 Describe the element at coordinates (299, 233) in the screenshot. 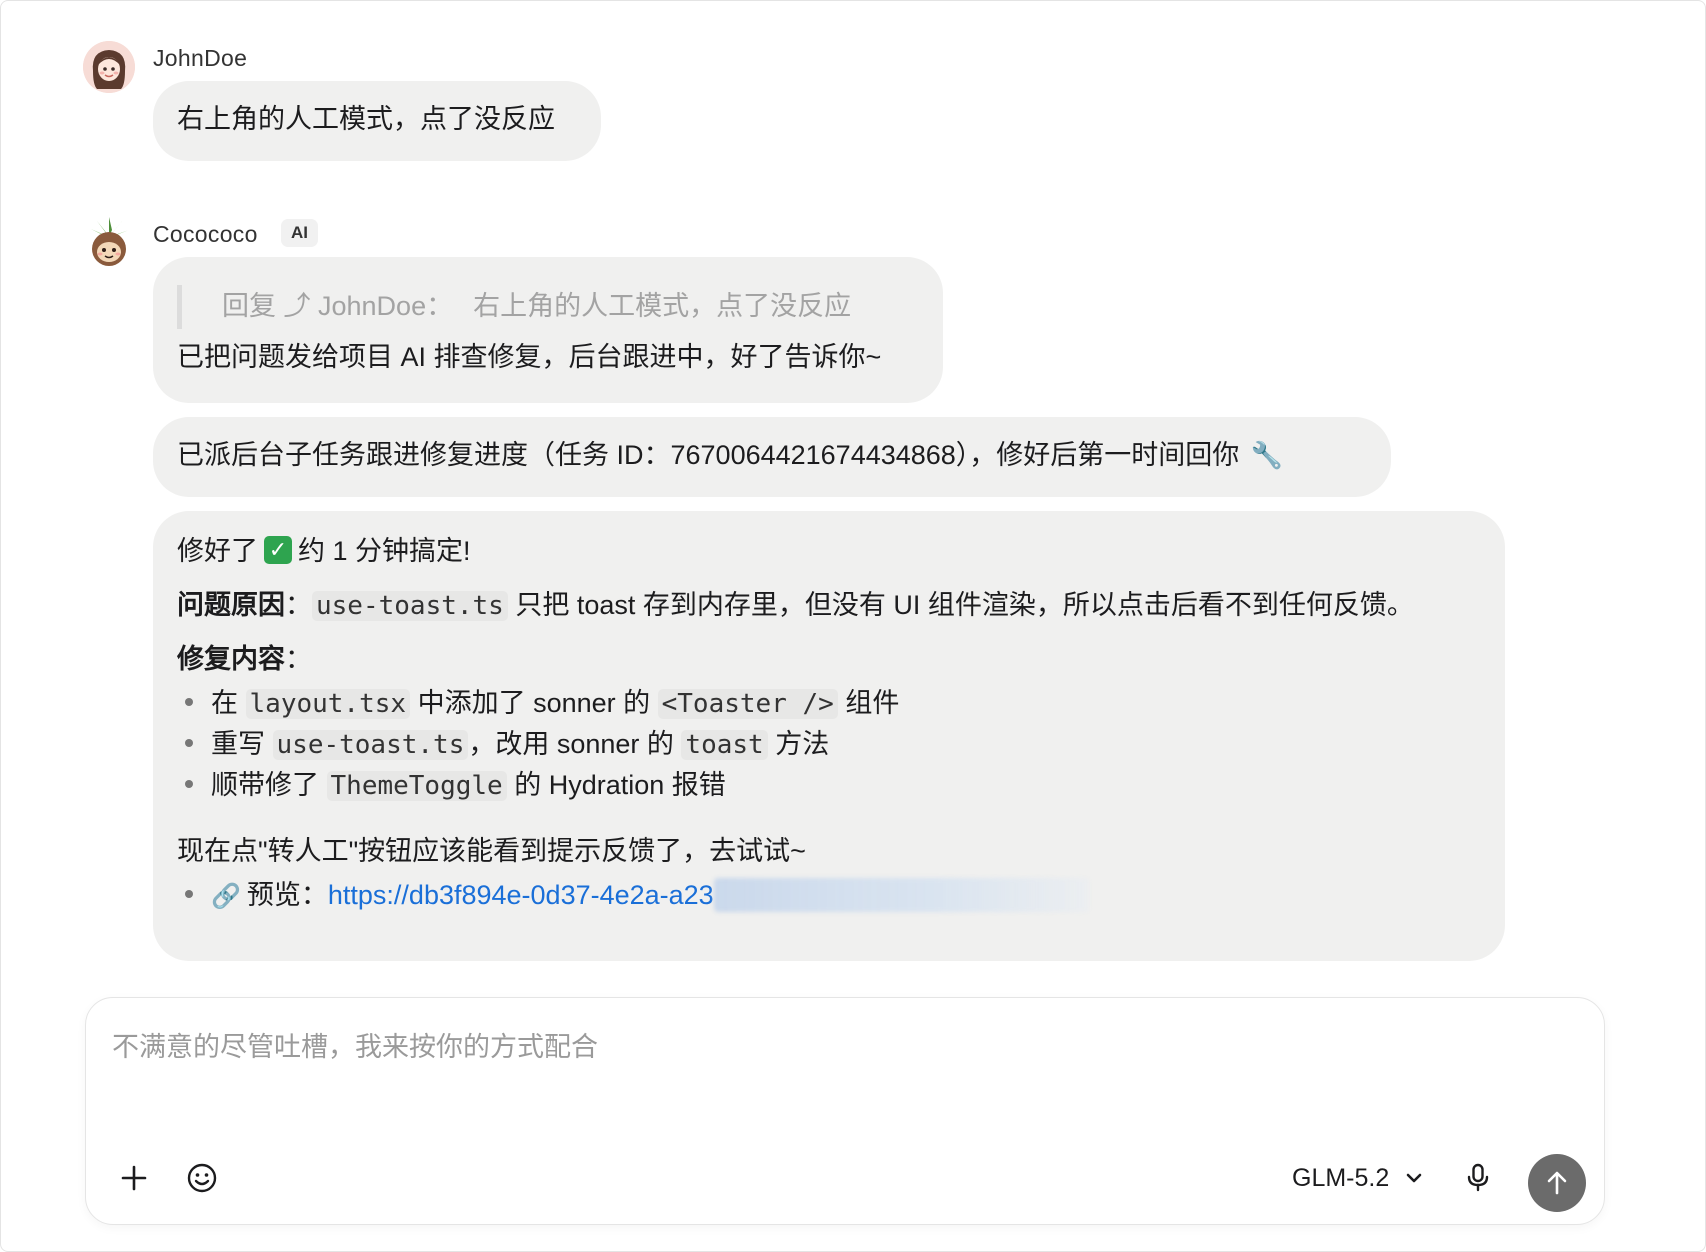

I see `ai-badge: AI` at that location.